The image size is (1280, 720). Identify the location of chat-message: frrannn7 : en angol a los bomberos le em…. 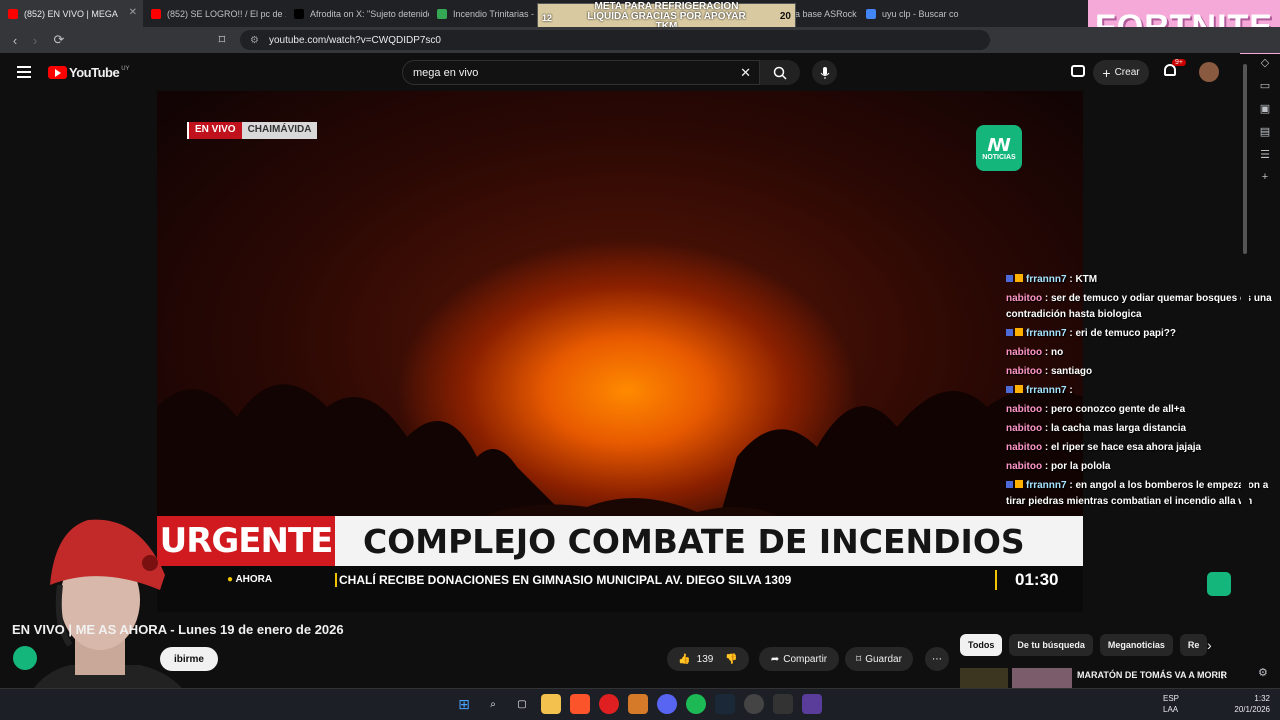
(1140, 494).